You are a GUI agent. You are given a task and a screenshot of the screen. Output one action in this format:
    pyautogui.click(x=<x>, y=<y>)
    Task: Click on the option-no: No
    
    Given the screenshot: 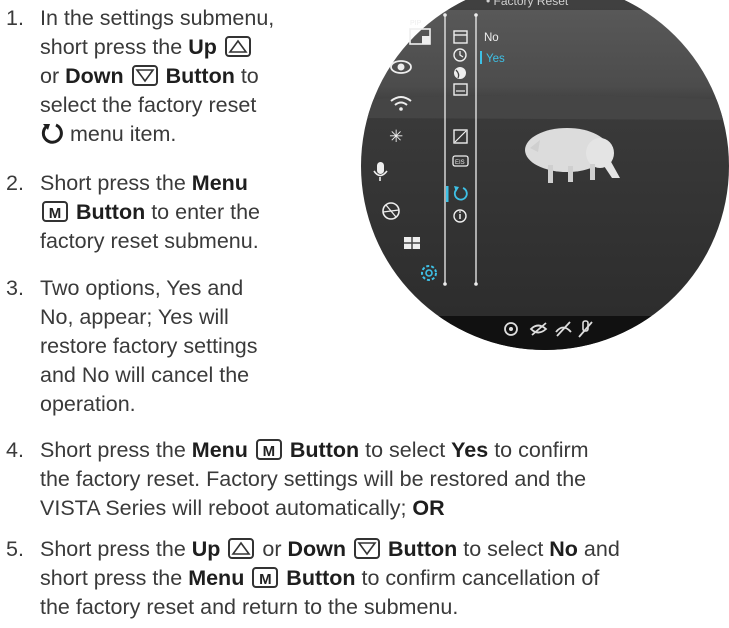 What is the action you would take?
    pyautogui.click(x=491, y=38)
    